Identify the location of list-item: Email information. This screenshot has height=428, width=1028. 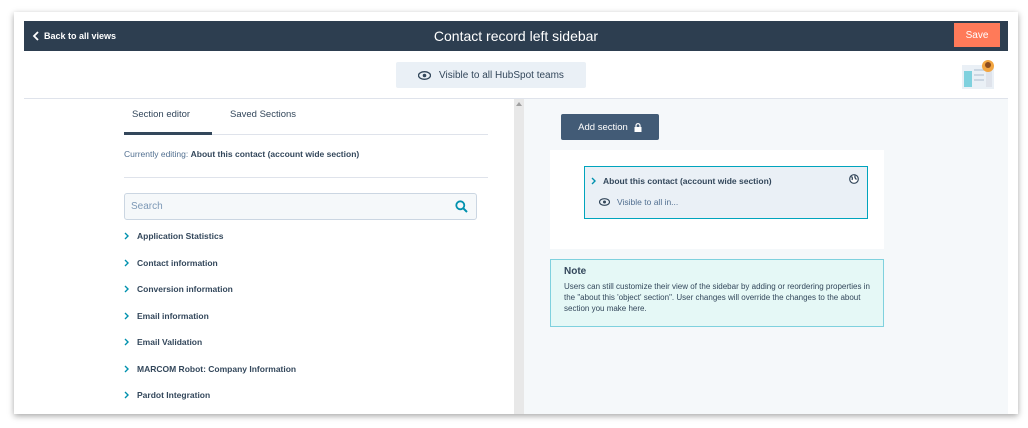
(304, 316).